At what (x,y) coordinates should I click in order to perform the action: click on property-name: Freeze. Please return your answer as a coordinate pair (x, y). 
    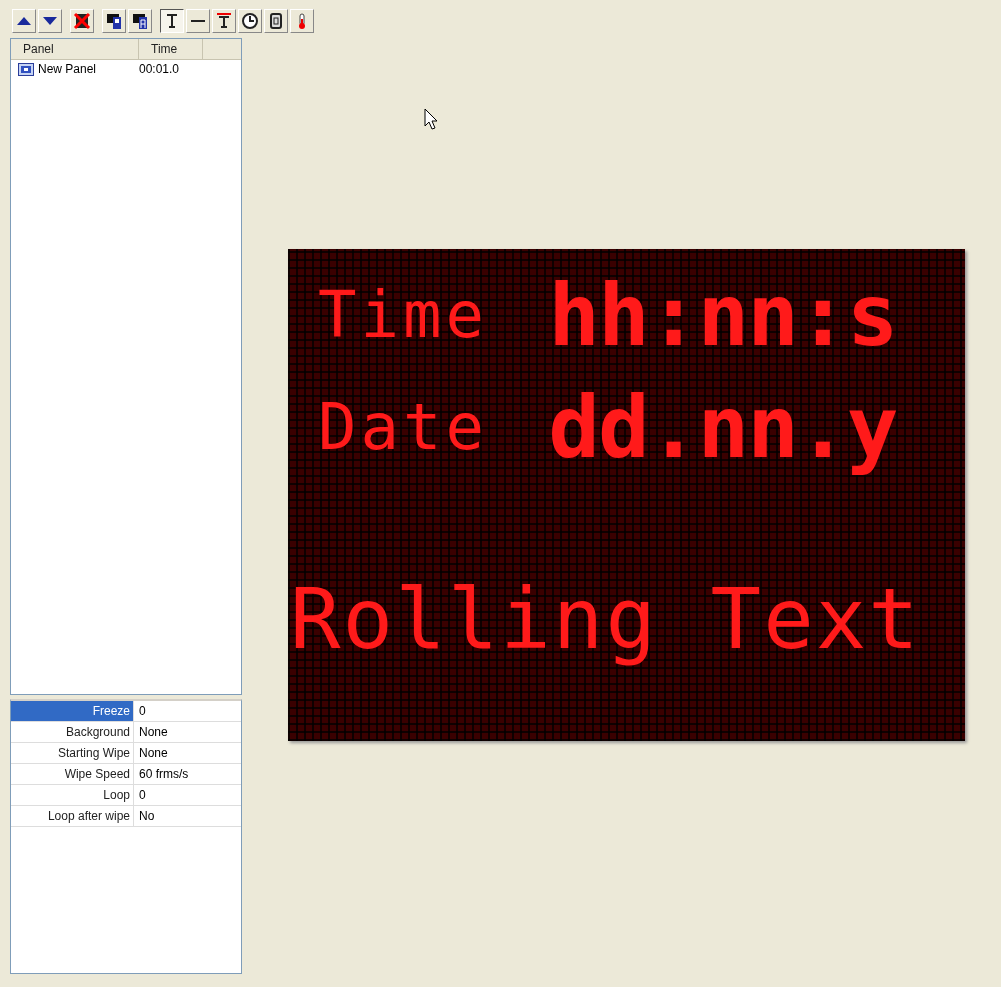
    Looking at the image, I should click on (72, 711).